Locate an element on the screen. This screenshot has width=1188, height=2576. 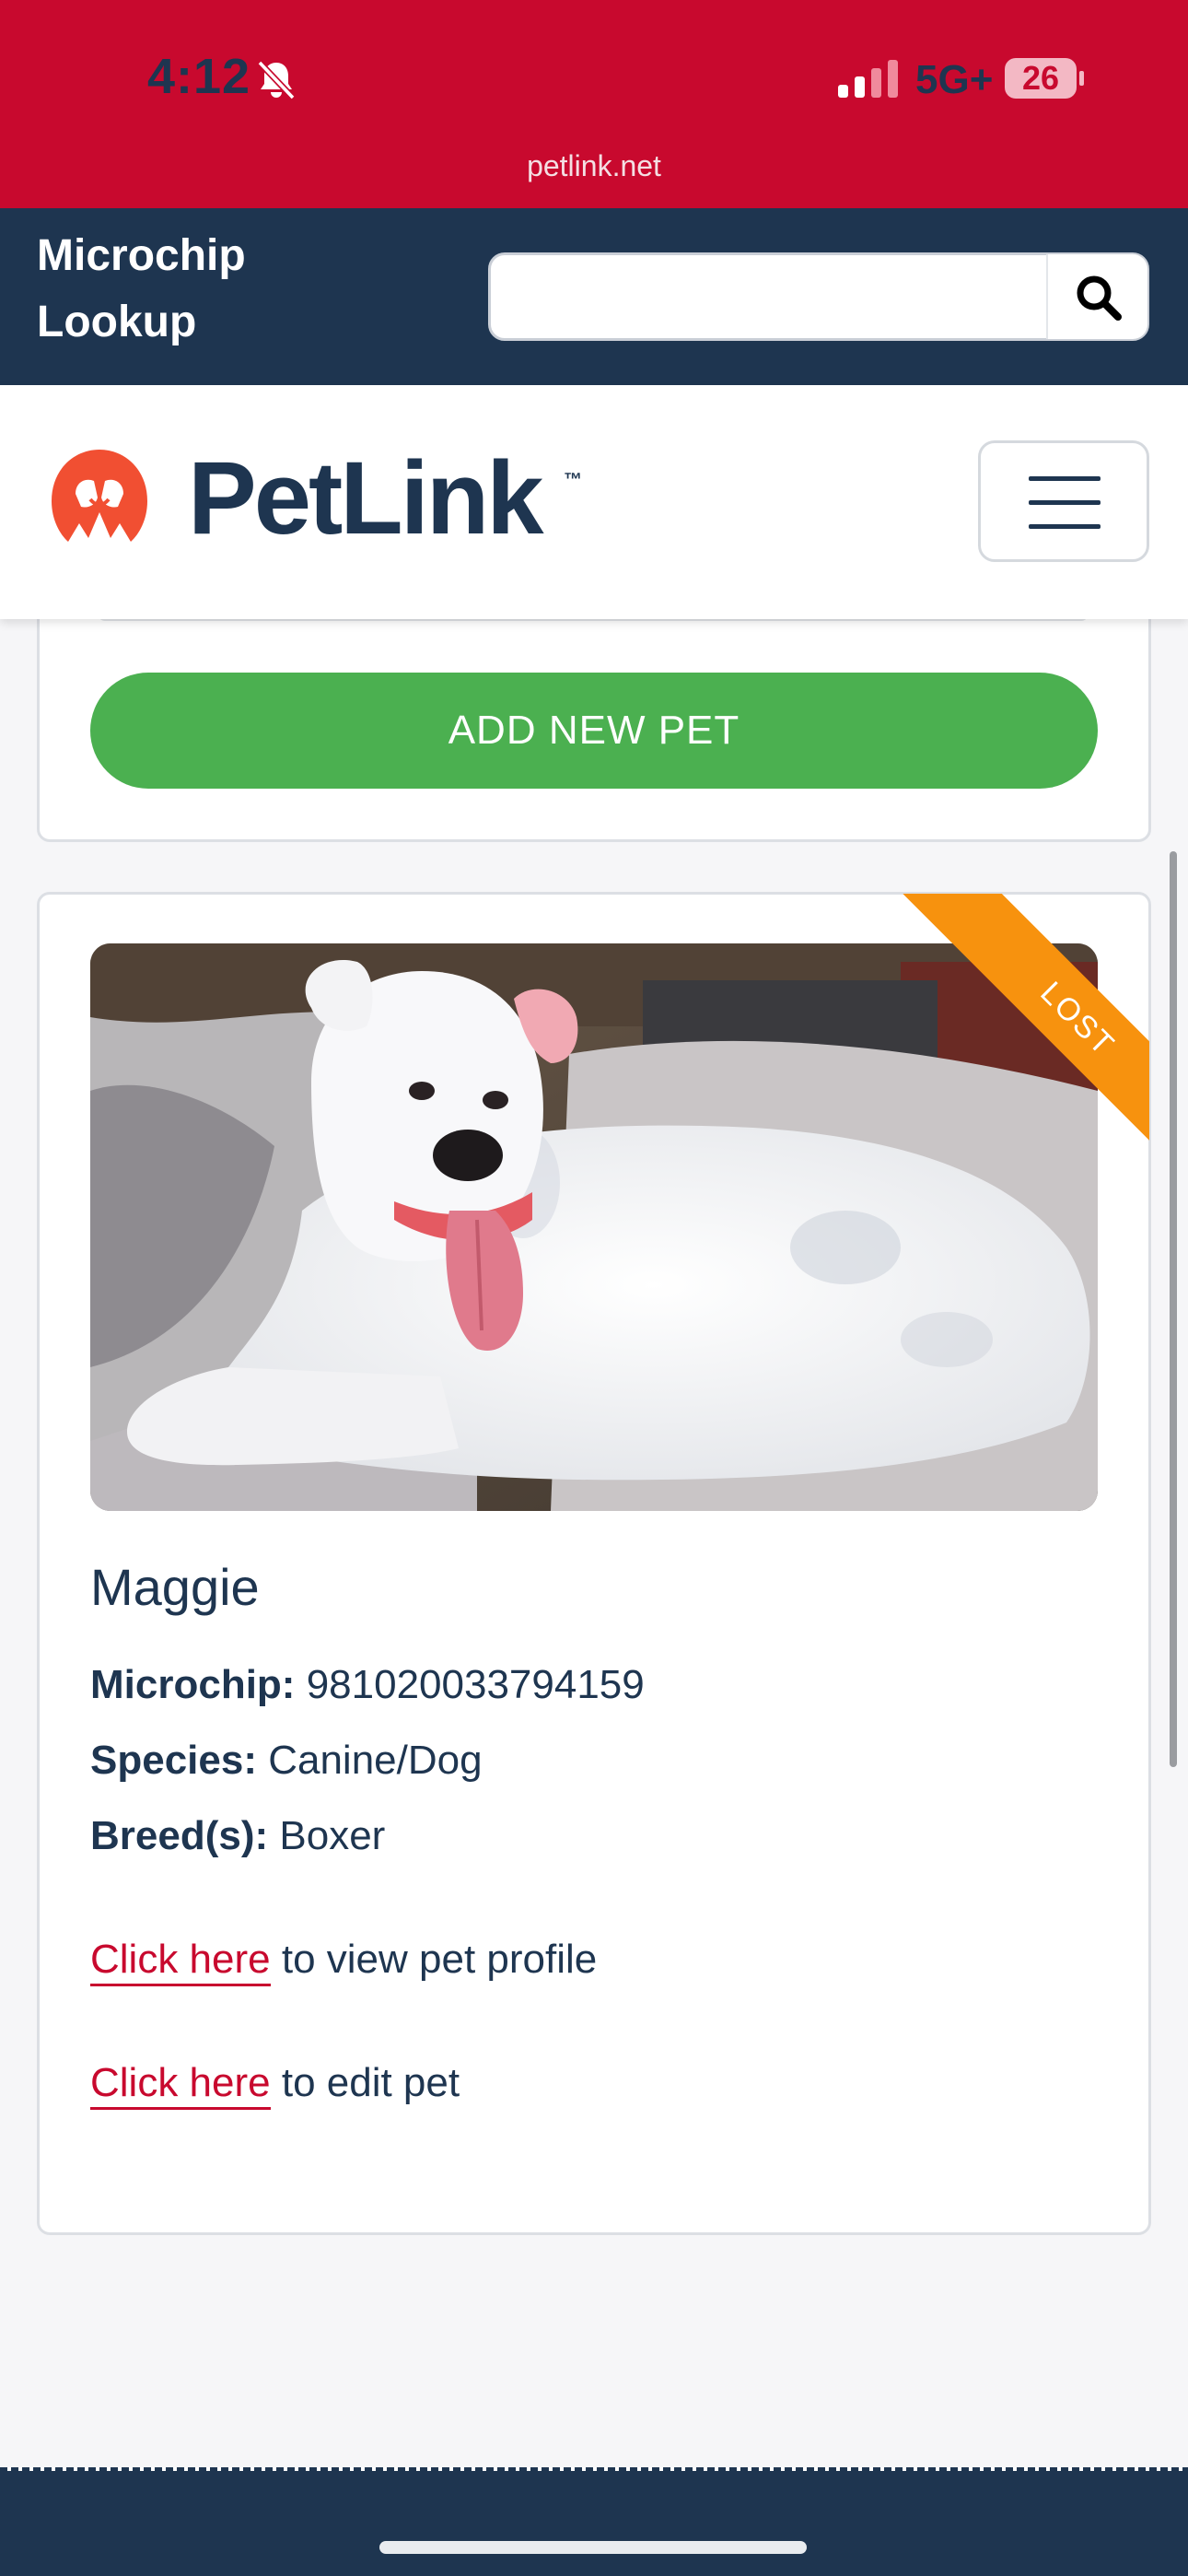
hamburger-menu-button is located at coordinates (1063, 501).